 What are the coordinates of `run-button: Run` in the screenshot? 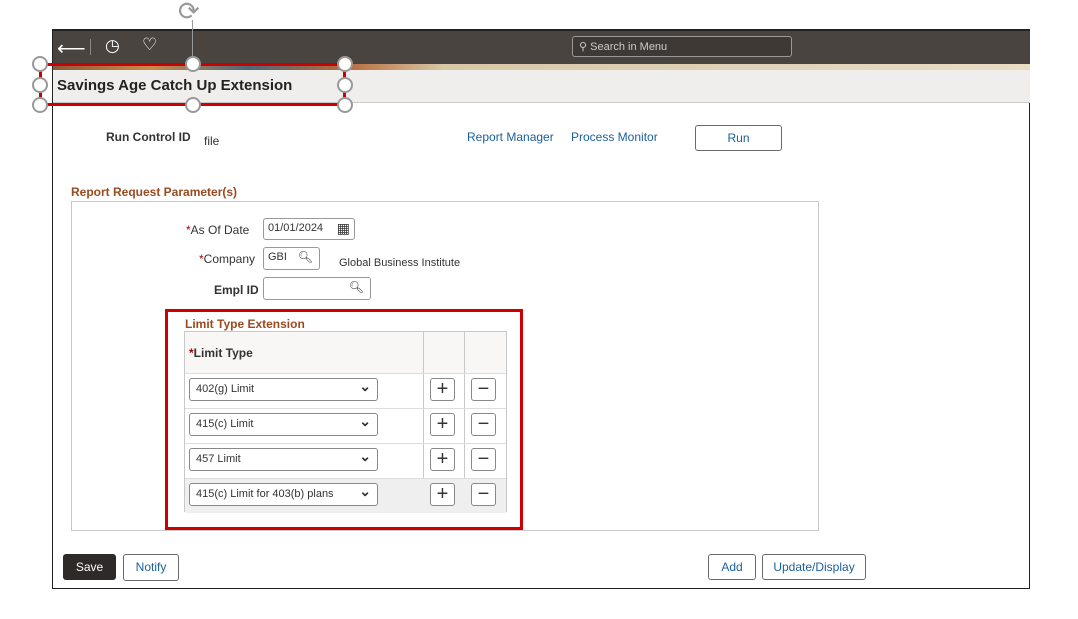 It's located at (738, 138).